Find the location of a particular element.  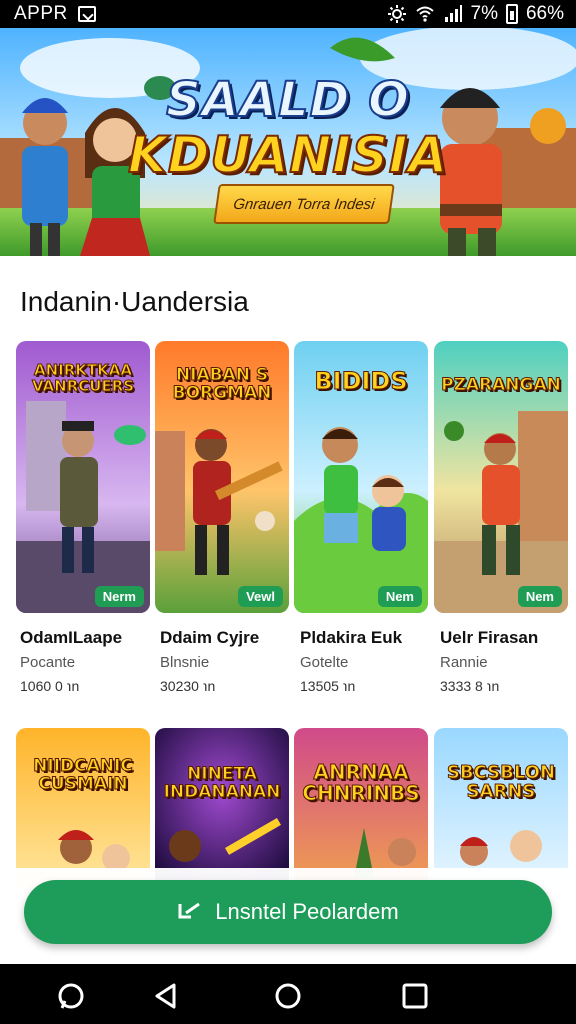

battery-percent: 66% is located at coordinates (544, 13).